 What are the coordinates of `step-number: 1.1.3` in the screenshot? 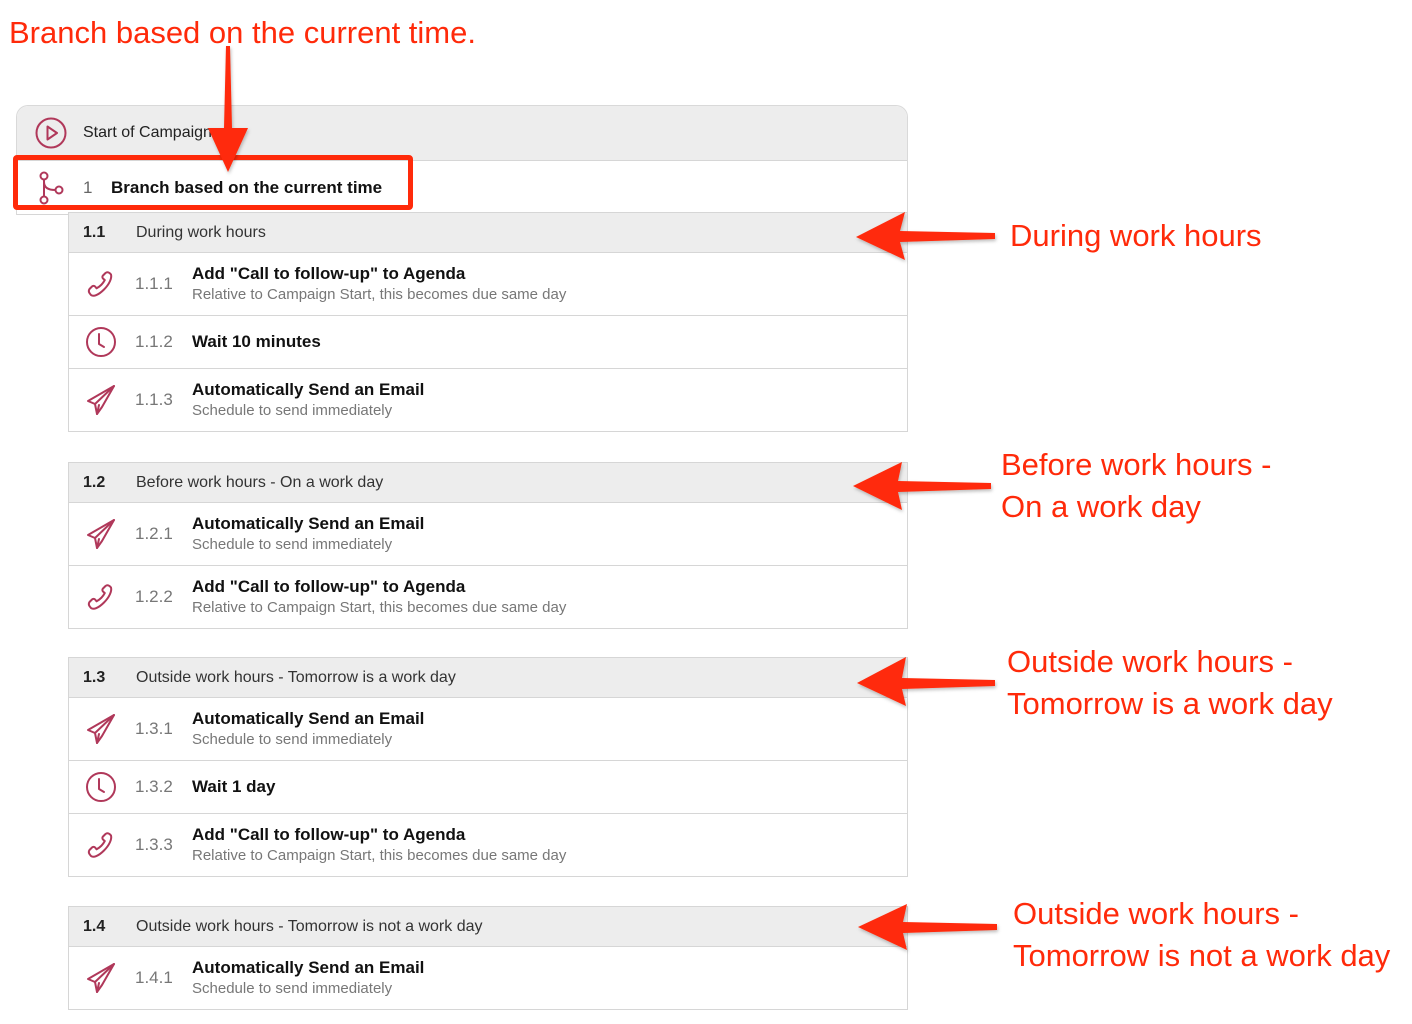 It's located at (154, 399).